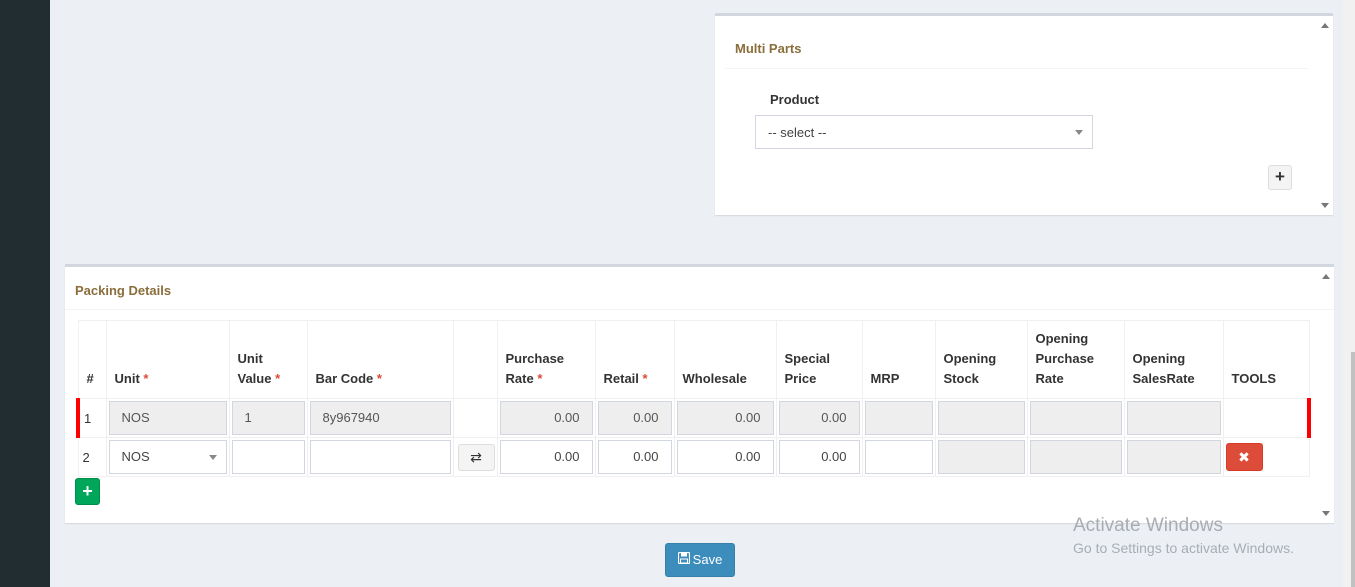 Image resolution: width=1355 pixels, height=587 pixels. I want to click on purchase-rate-input: 0.00, so click(546, 457).